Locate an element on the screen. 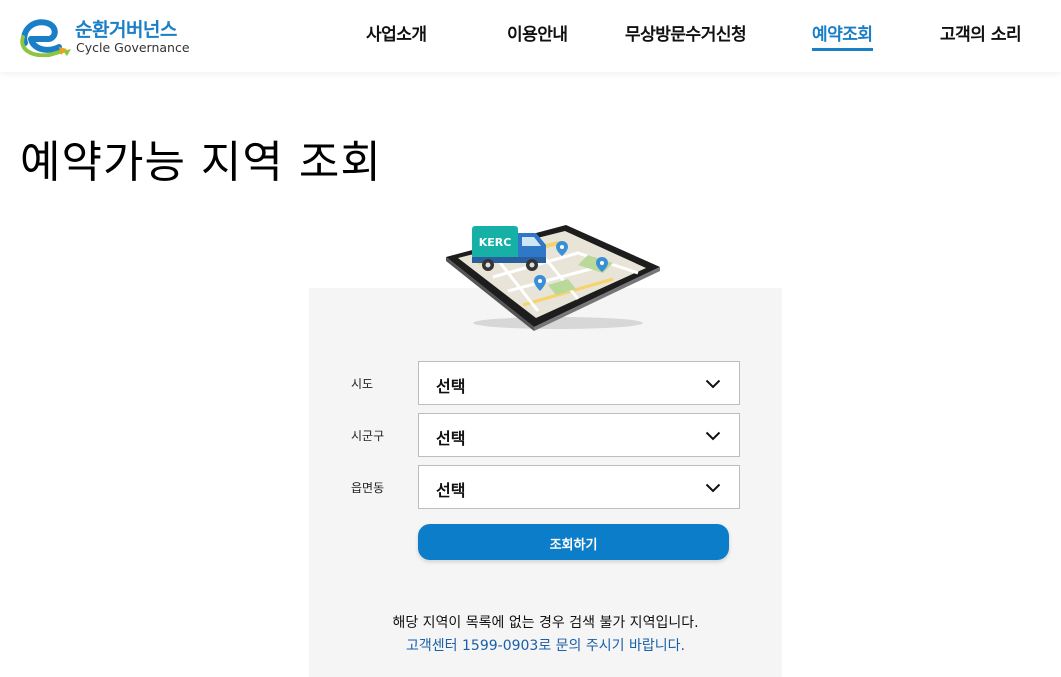 The height and width of the screenshot is (677, 1061). active-nav-underline is located at coordinates (842, 49).